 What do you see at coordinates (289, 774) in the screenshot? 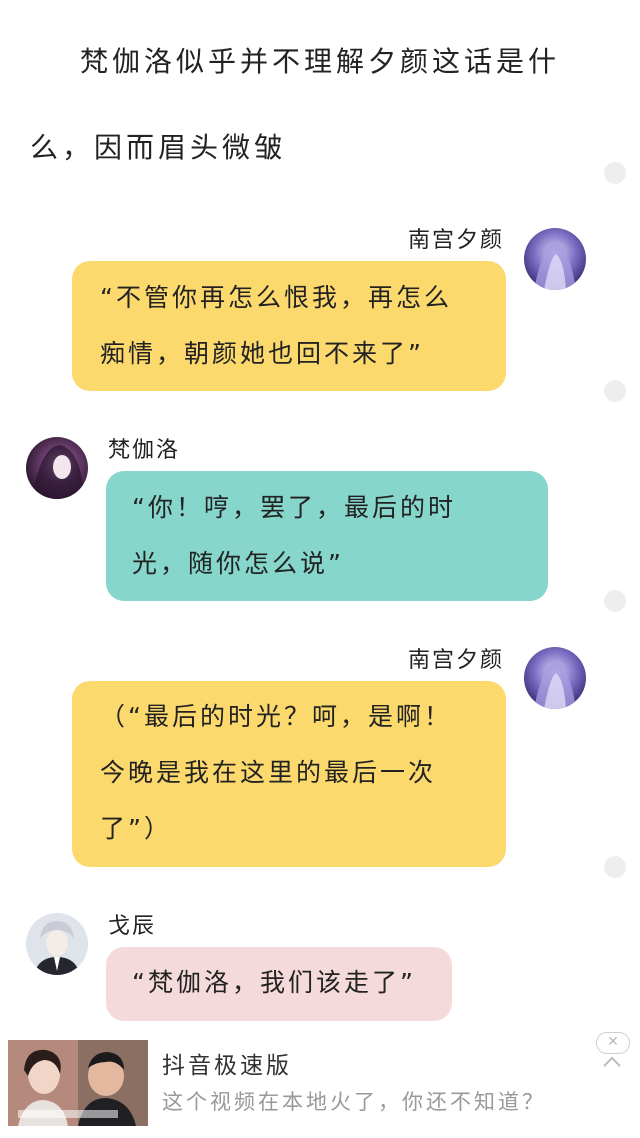
I see `message-bubble: （“最后的时光？呵，是啊！ 今晚是我在这里的最后一次 了”）` at bounding box center [289, 774].